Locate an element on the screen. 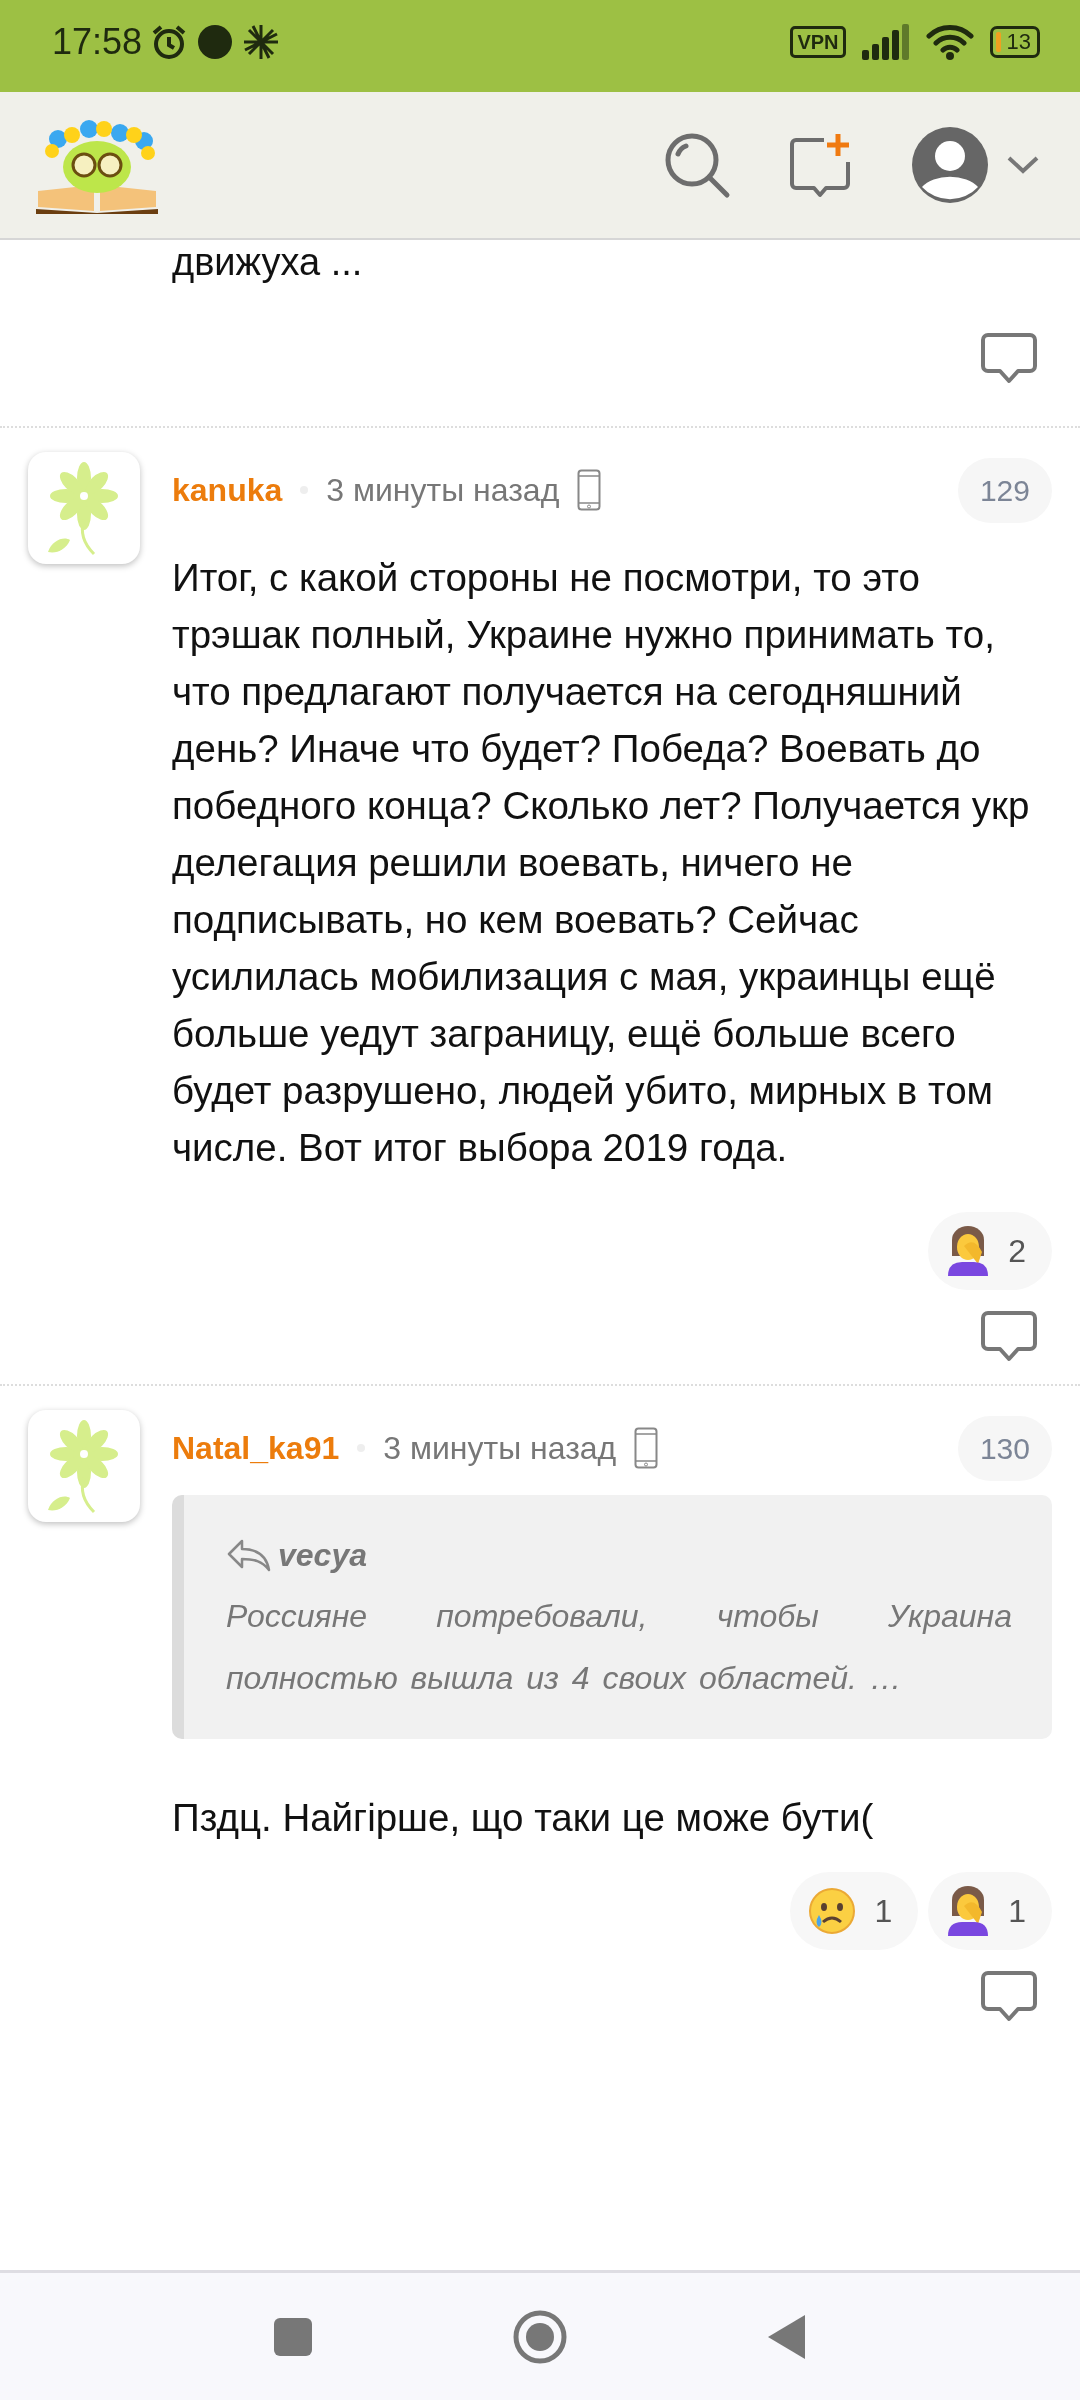  quote-author: vecya is located at coordinates (322, 1555).